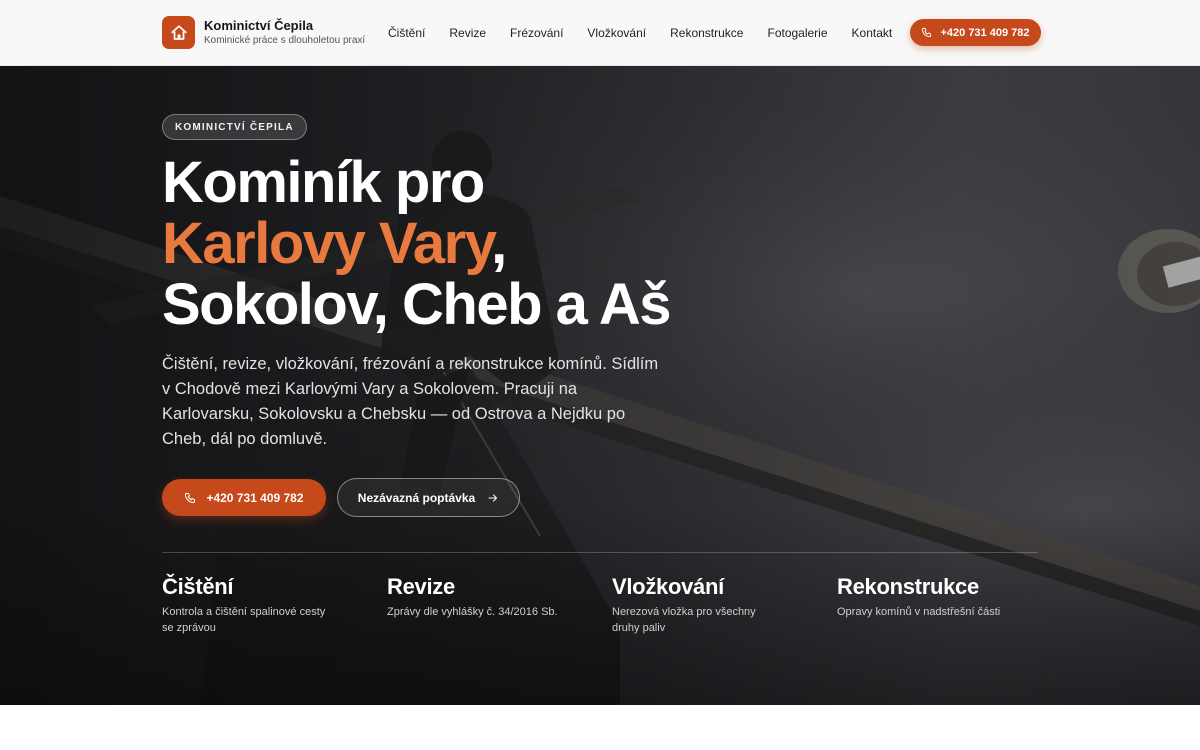  What do you see at coordinates (919, 612) in the screenshot?
I see `service-desc: Opravy komínů v nadstřešní části` at bounding box center [919, 612].